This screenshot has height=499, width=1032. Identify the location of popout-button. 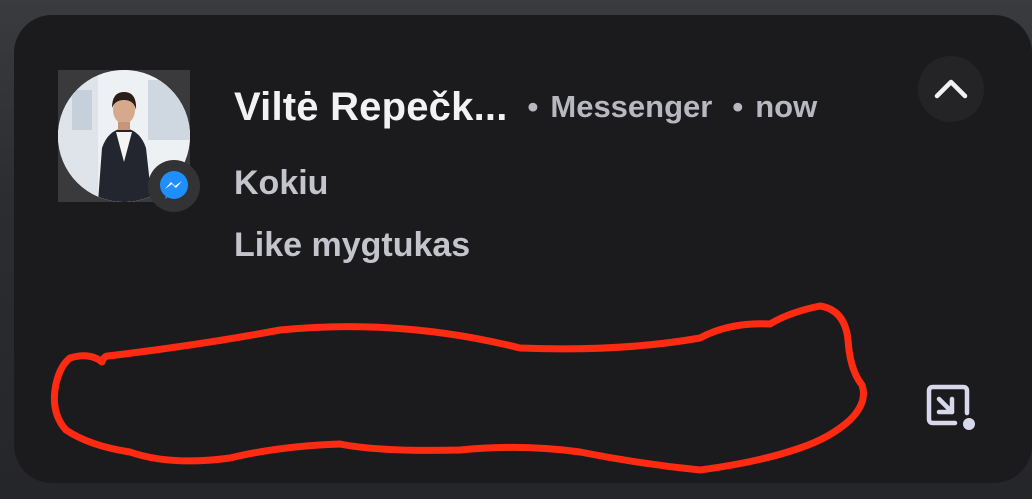
(951, 408).